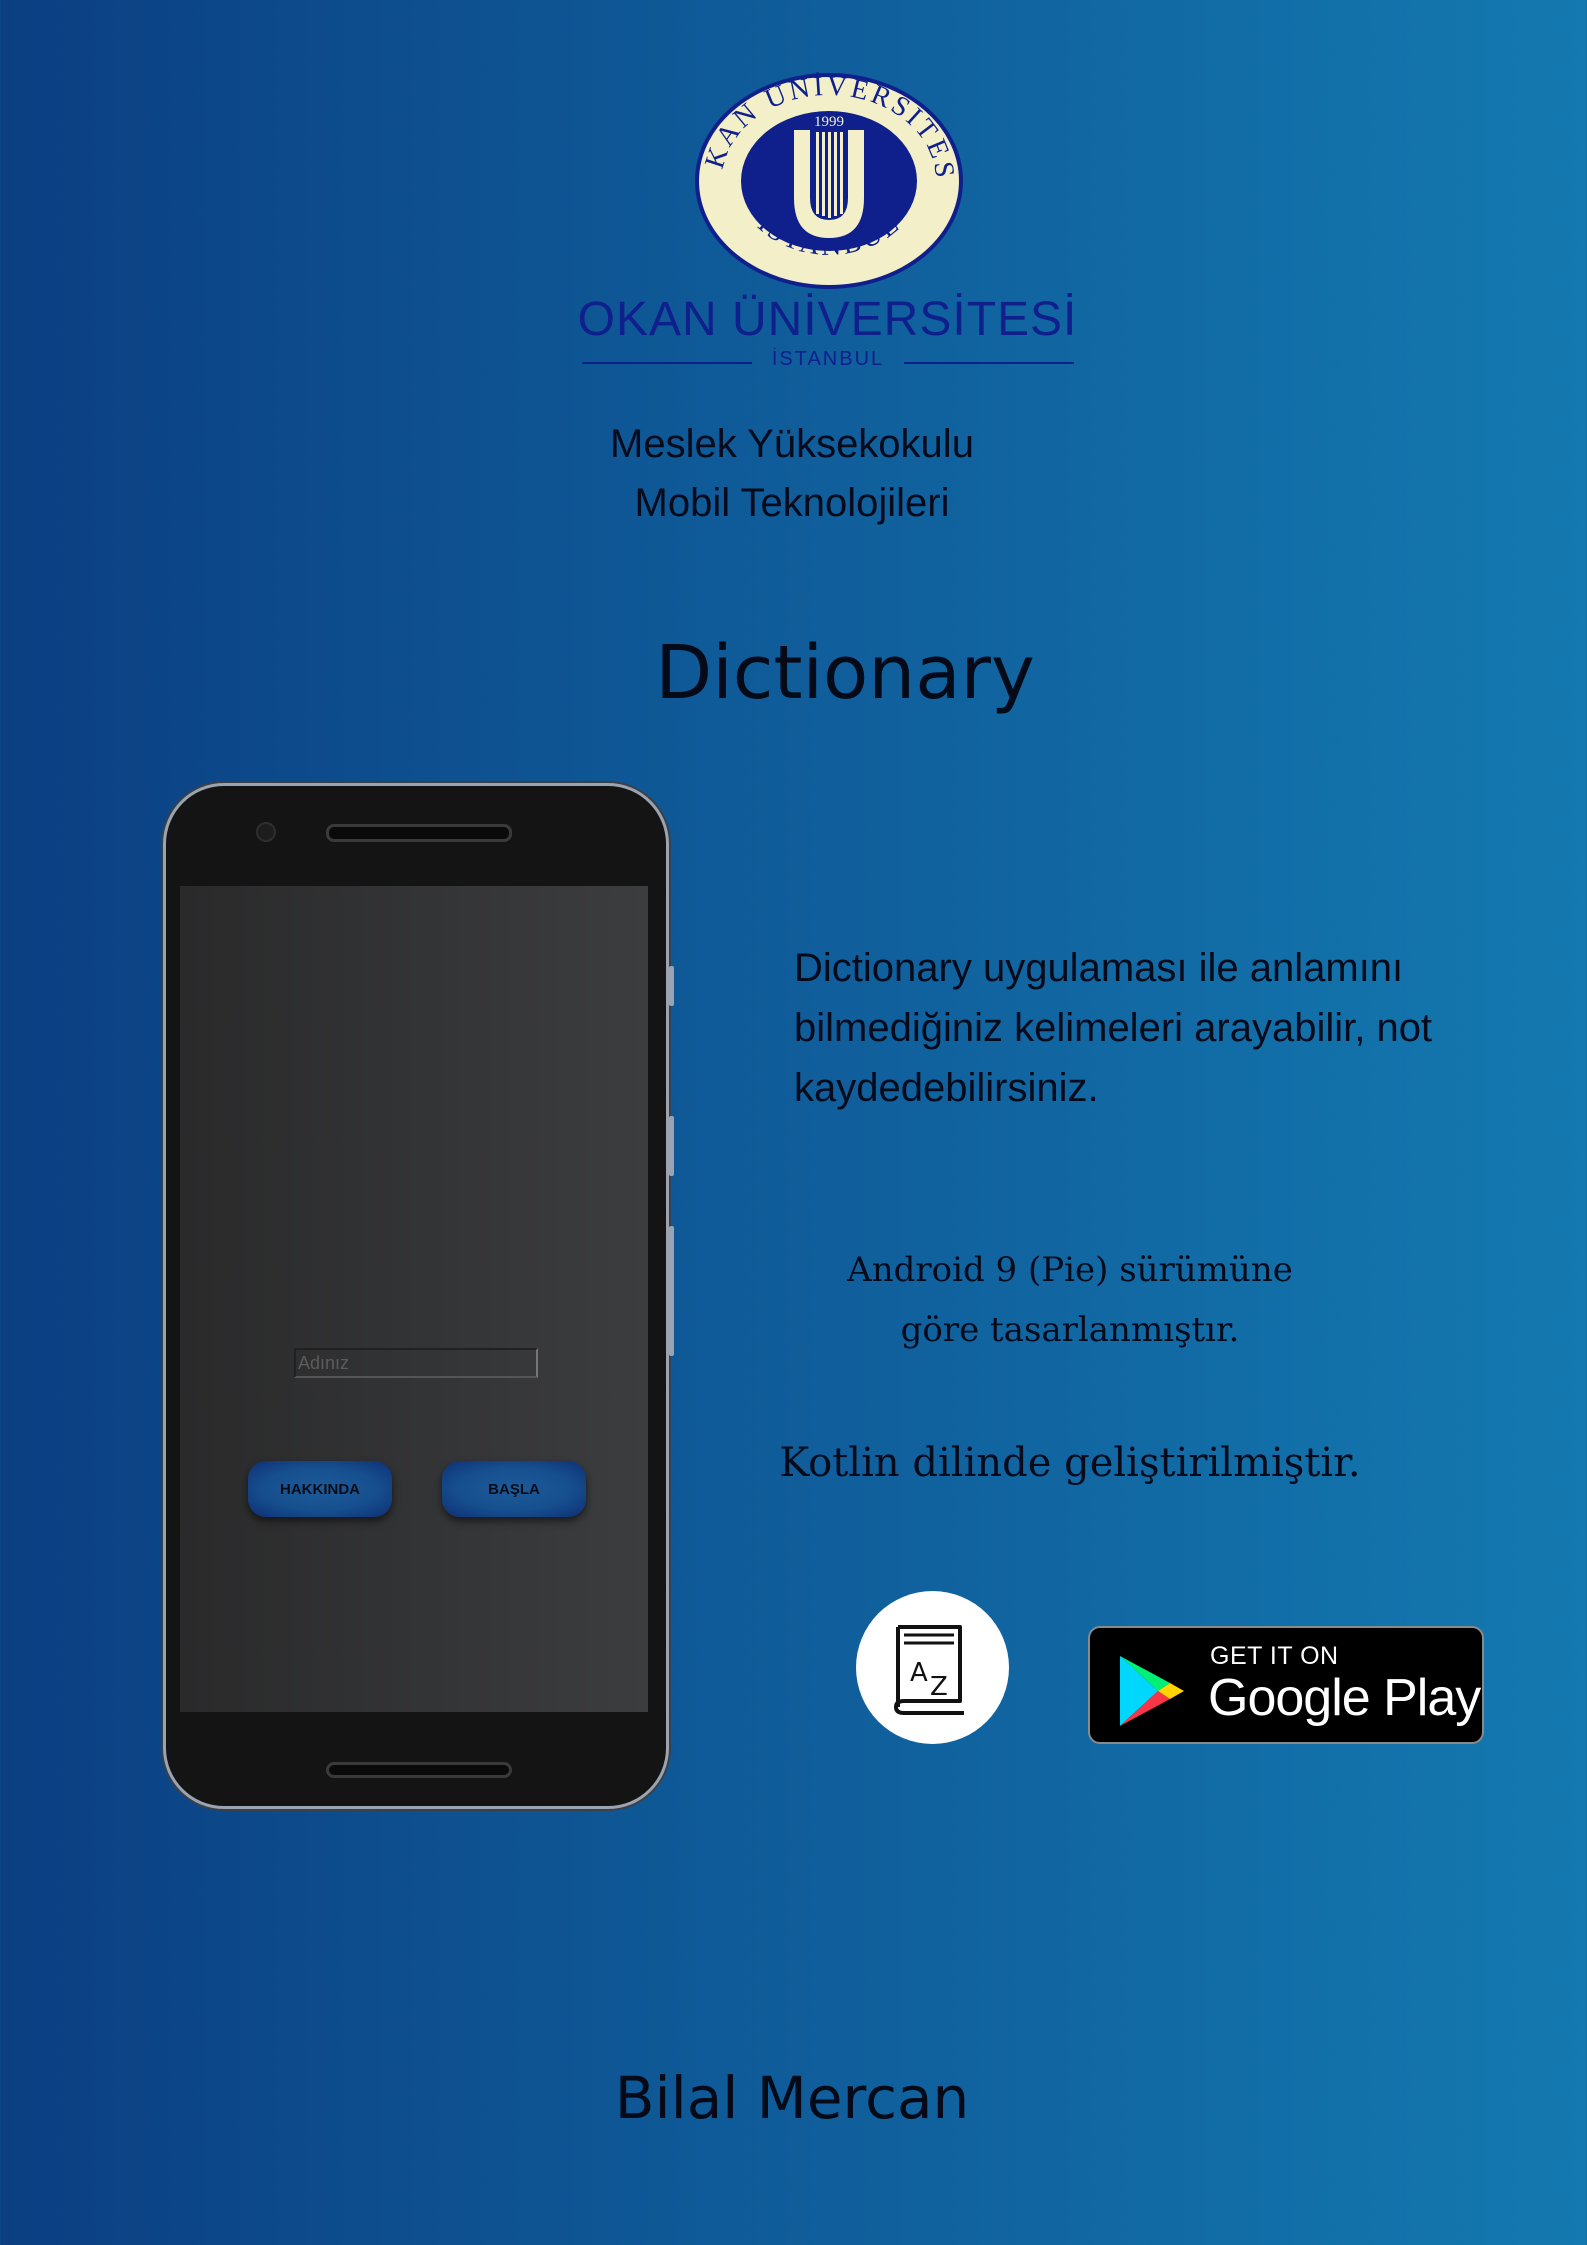  Describe the element at coordinates (414, 1299) in the screenshot. I see `phone-screen: HAKKINDA BAŞLA` at that location.